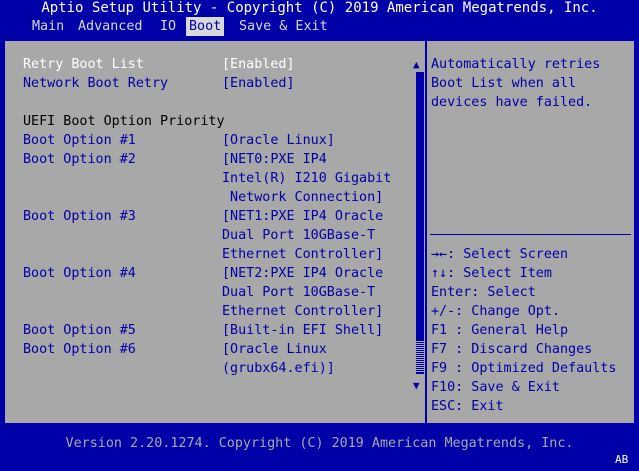 This screenshot has height=471, width=639. What do you see at coordinates (79, 349) in the screenshot?
I see `boot-option-6-label: Boot Option #6` at bounding box center [79, 349].